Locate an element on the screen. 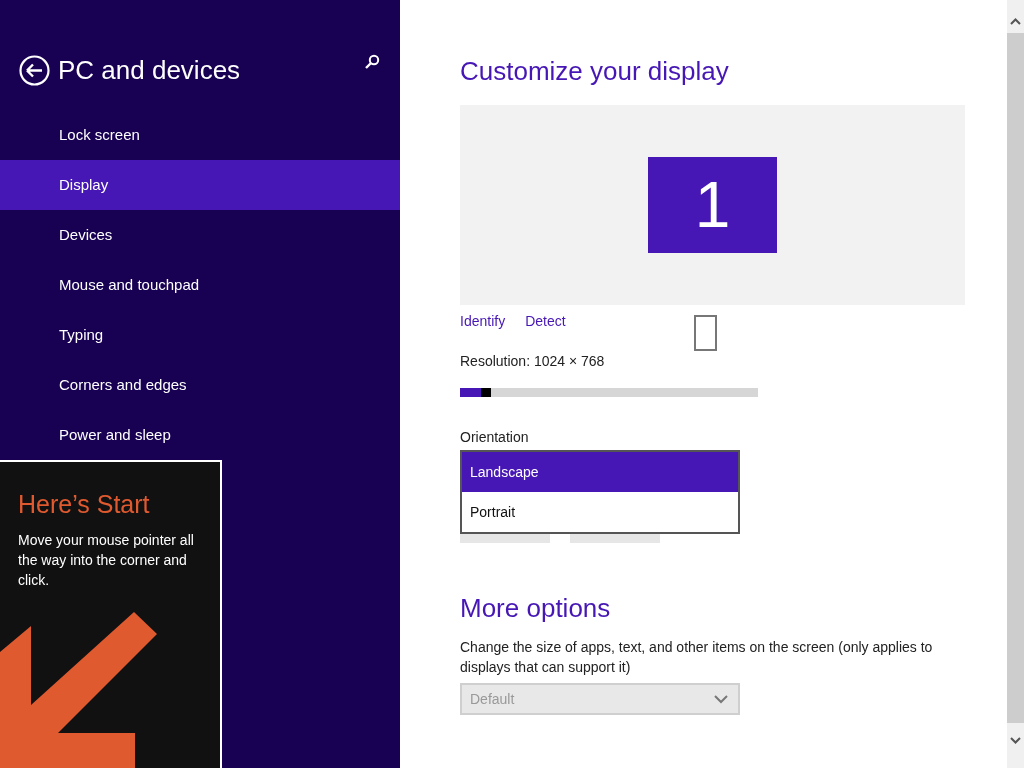 The width and height of the screenshot is (1024, 768). search-icon is located at coordinates (372, 62).